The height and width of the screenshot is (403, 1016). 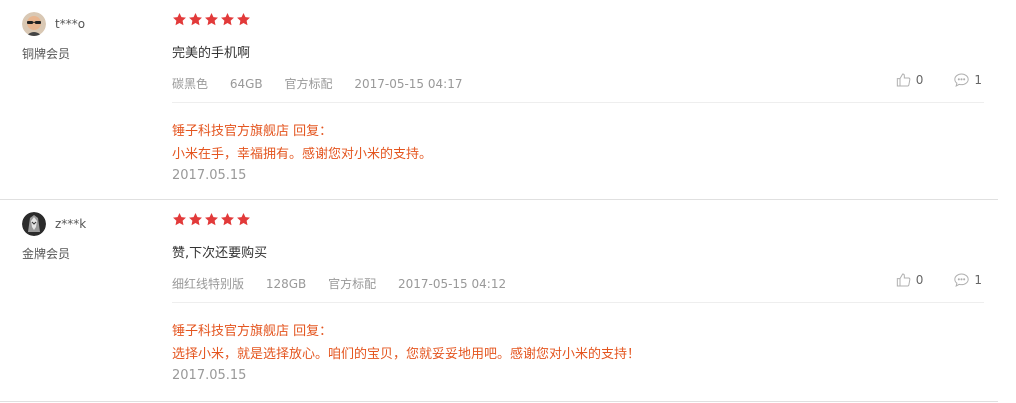 I want to click on review-time: 2017-05-15 04:12, so click(x=452, y=284).